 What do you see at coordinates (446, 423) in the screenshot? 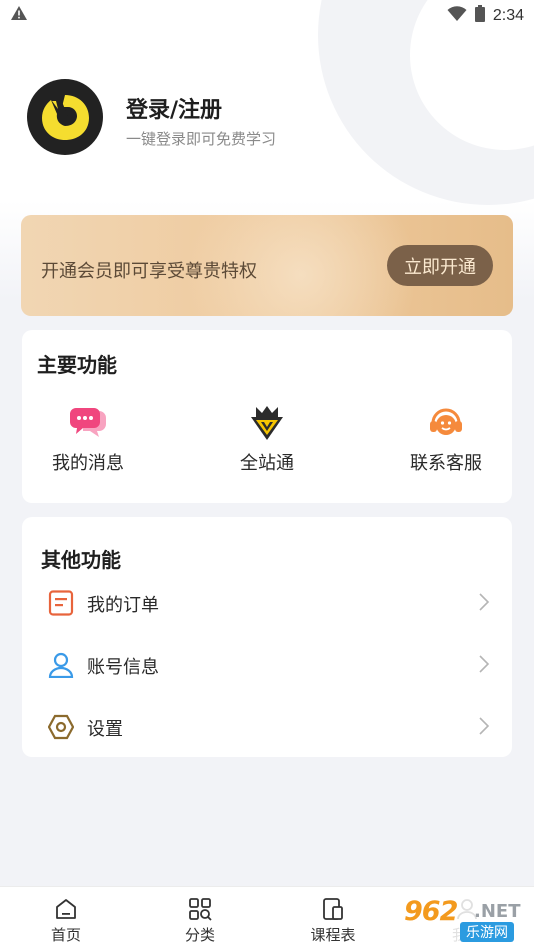
I see `headset-icon` at bounding box center [446, 423].